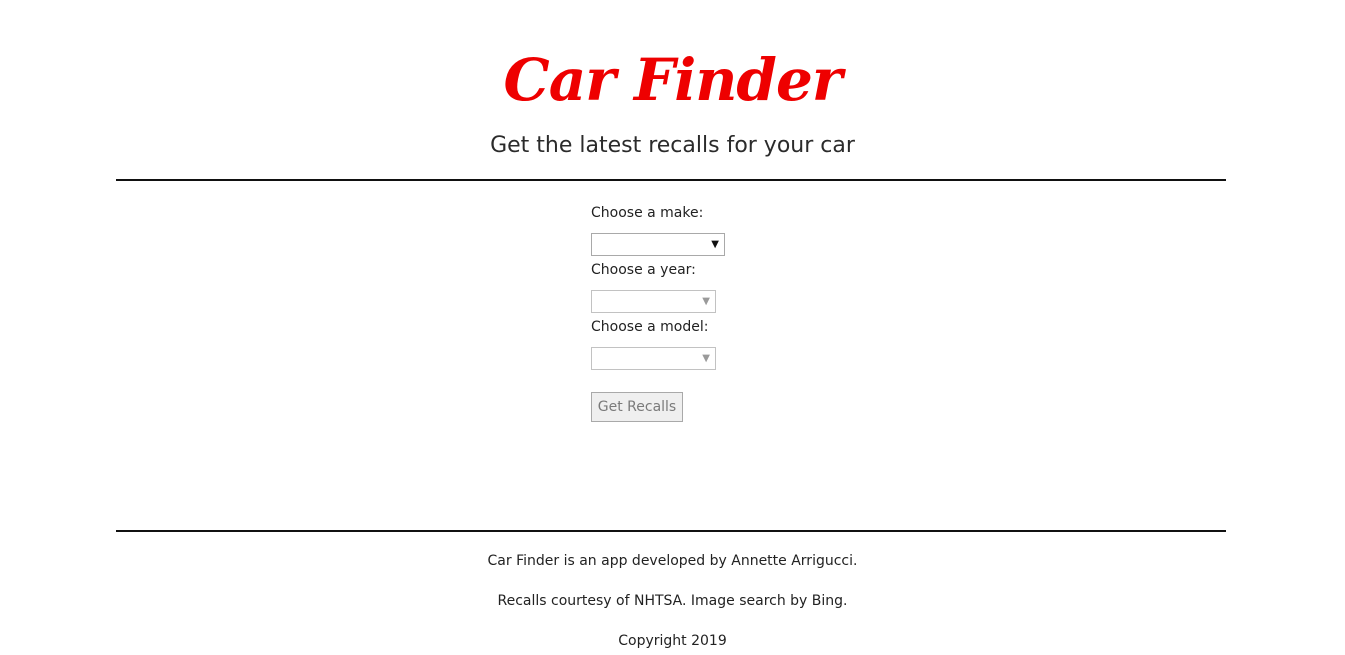 The height and width of the screenshot is (655, 1345). I want to click on make-label: Choose a make:, so click(647, 213).